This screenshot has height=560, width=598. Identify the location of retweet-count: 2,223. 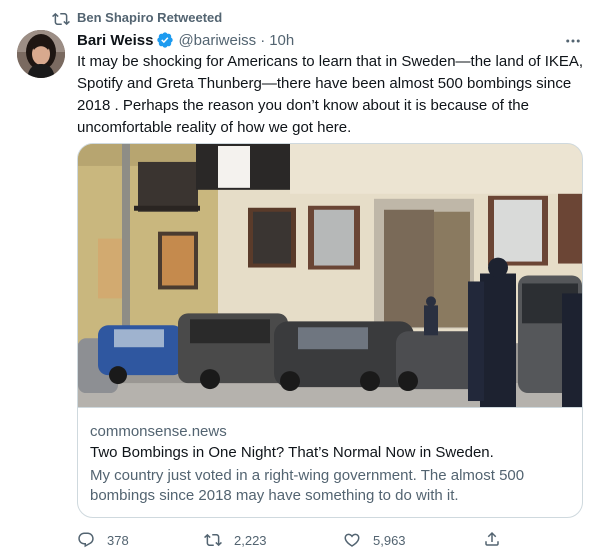
(250, 540).